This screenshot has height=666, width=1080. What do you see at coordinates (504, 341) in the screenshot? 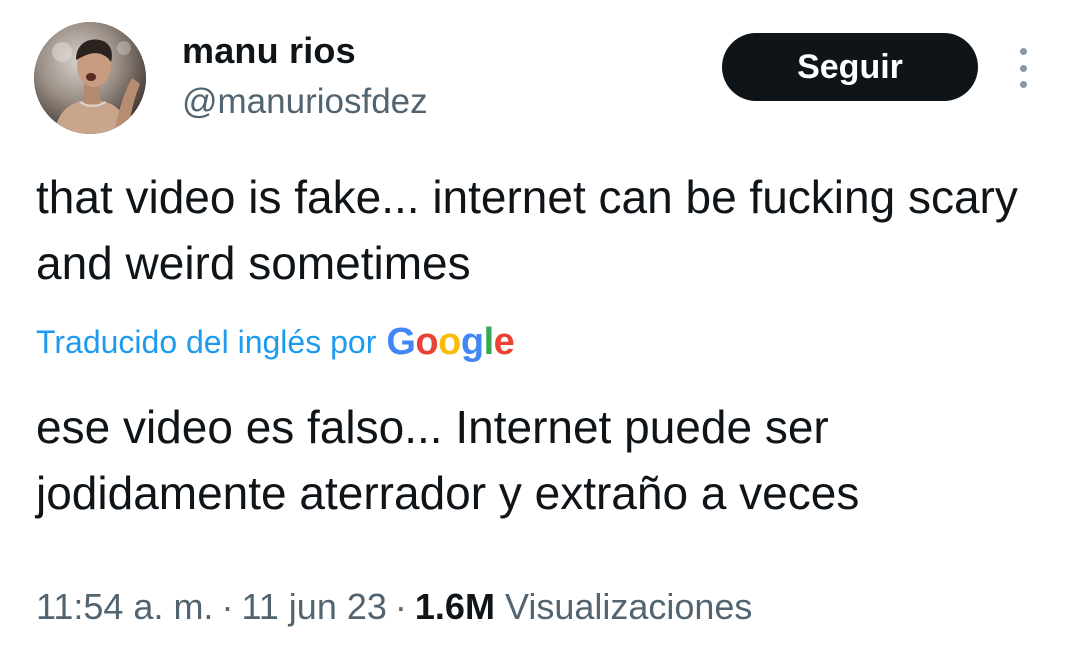
I see `google-logo-letter: e` at bounding box center [504, 341].